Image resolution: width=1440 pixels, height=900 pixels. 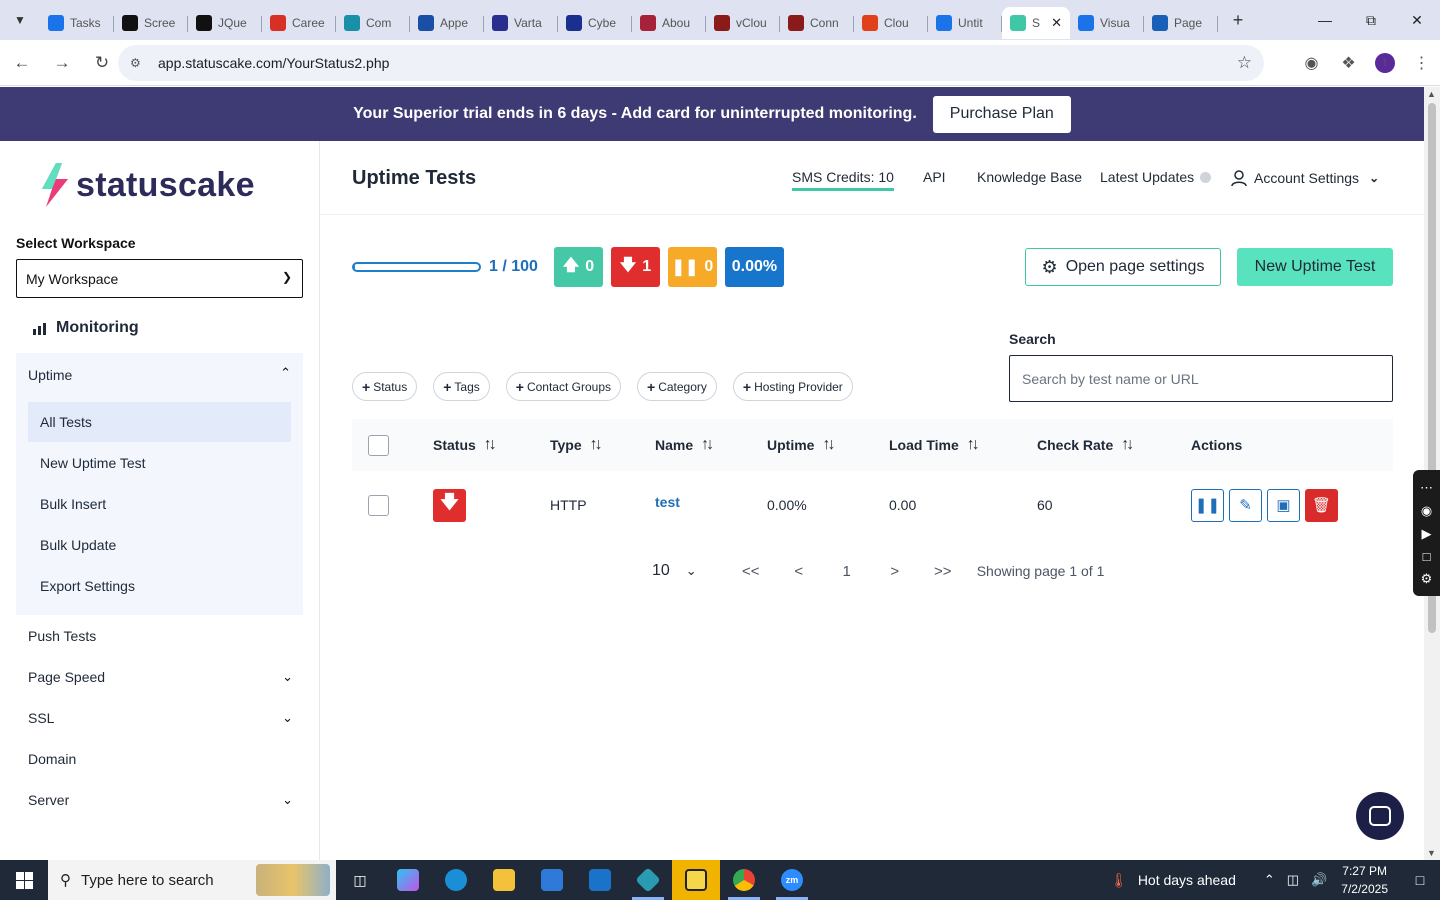 What do you see at coordinates (50, 375) in the screenshot?
I see `sidebar-item-uptime: Uptime` at bounding box center [50, 375].